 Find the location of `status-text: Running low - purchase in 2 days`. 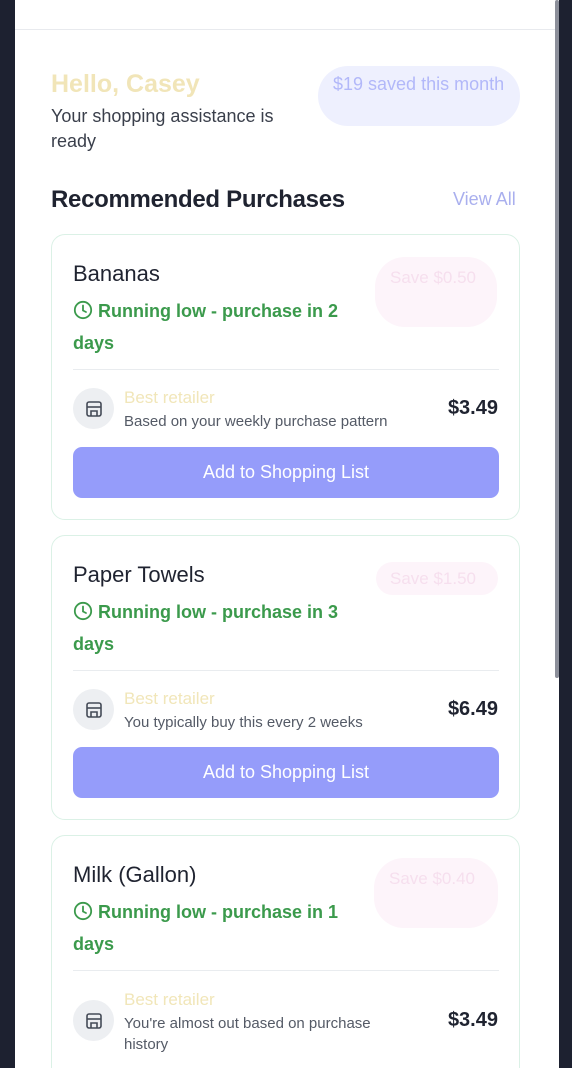

status-text: Running low - purchase in 2 days is located at coordinates (210, 327).